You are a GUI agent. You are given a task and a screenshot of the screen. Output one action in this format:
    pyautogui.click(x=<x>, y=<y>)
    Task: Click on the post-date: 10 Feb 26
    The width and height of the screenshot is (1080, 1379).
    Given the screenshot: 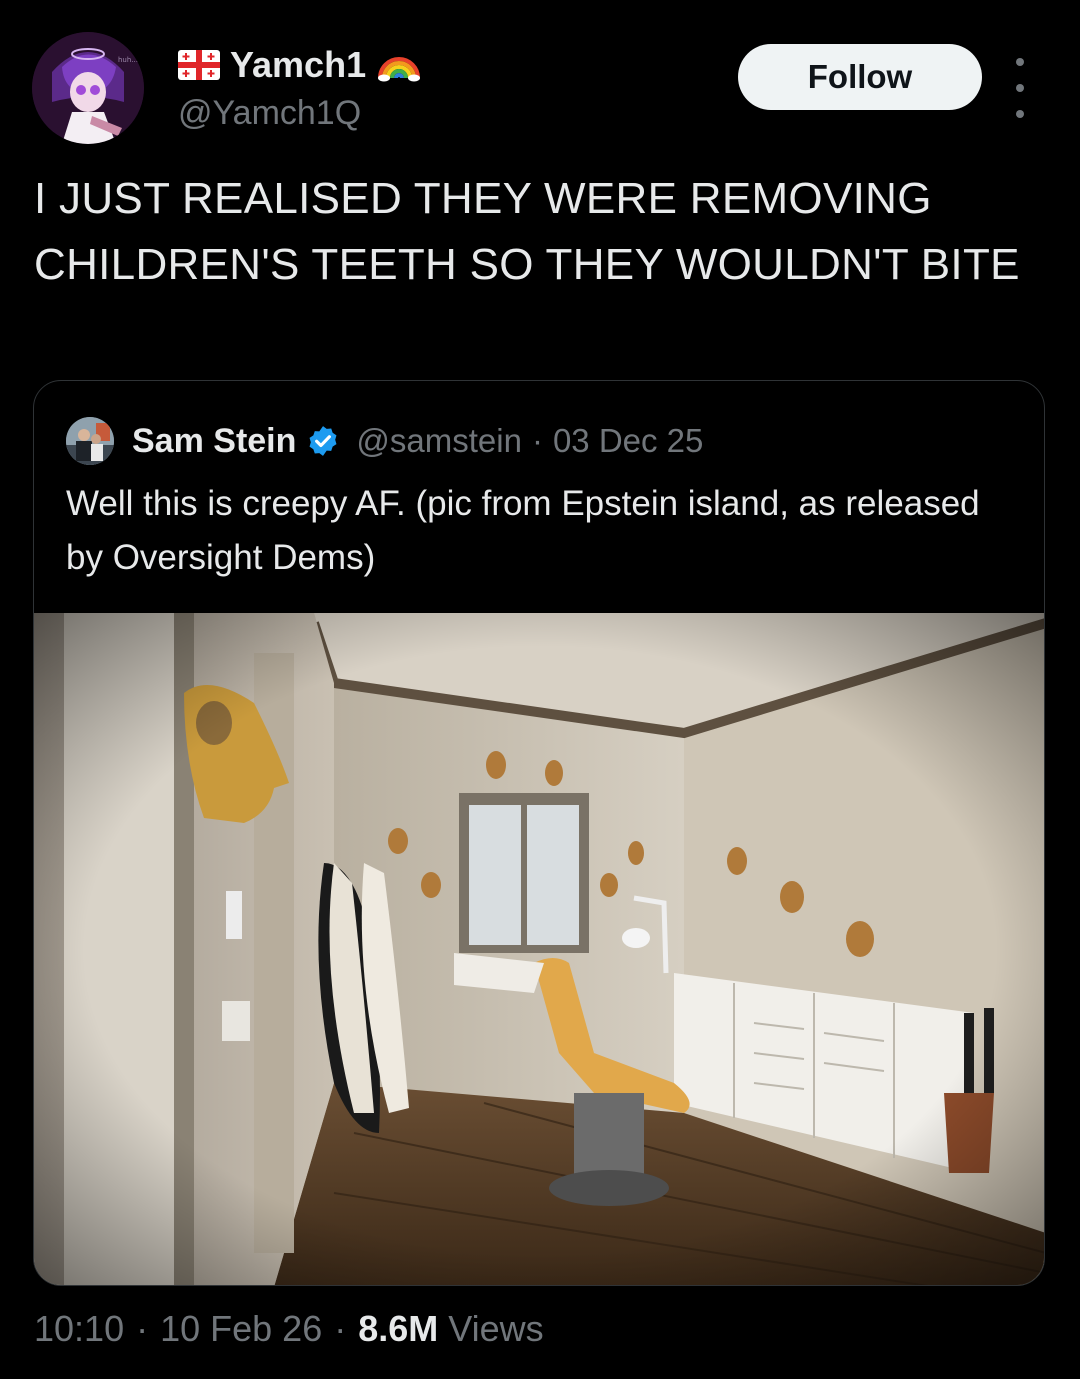 What is the action you would take?
    pyautogui.click(x=241, y=1329)
    